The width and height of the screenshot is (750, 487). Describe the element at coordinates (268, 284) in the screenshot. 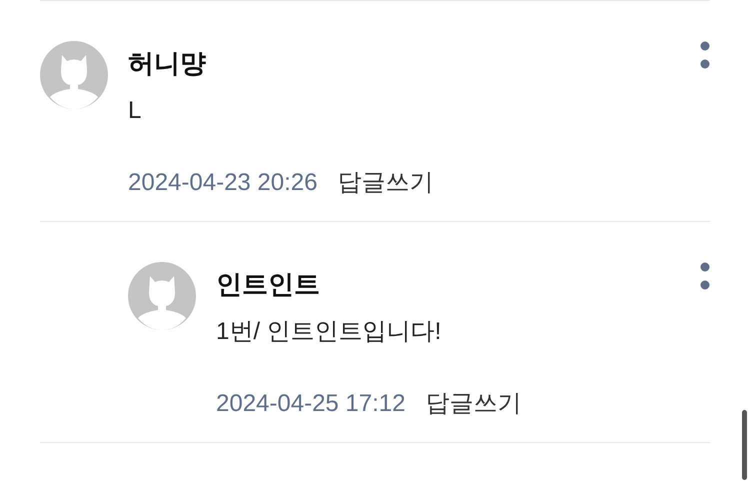

I see `author-name: 인트인트` at that location.